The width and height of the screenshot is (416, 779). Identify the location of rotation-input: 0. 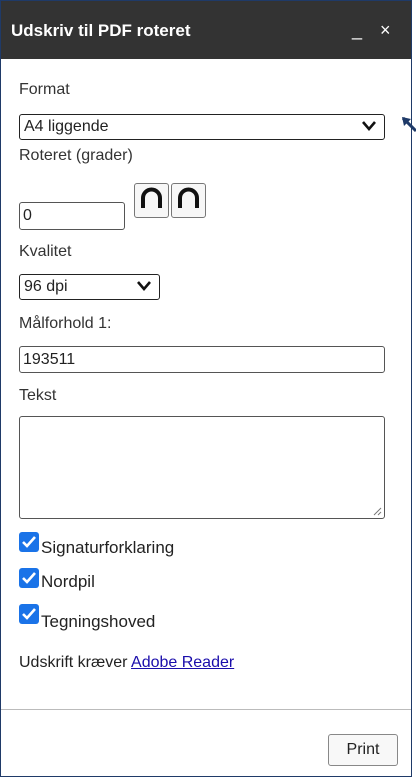
(72, 216).